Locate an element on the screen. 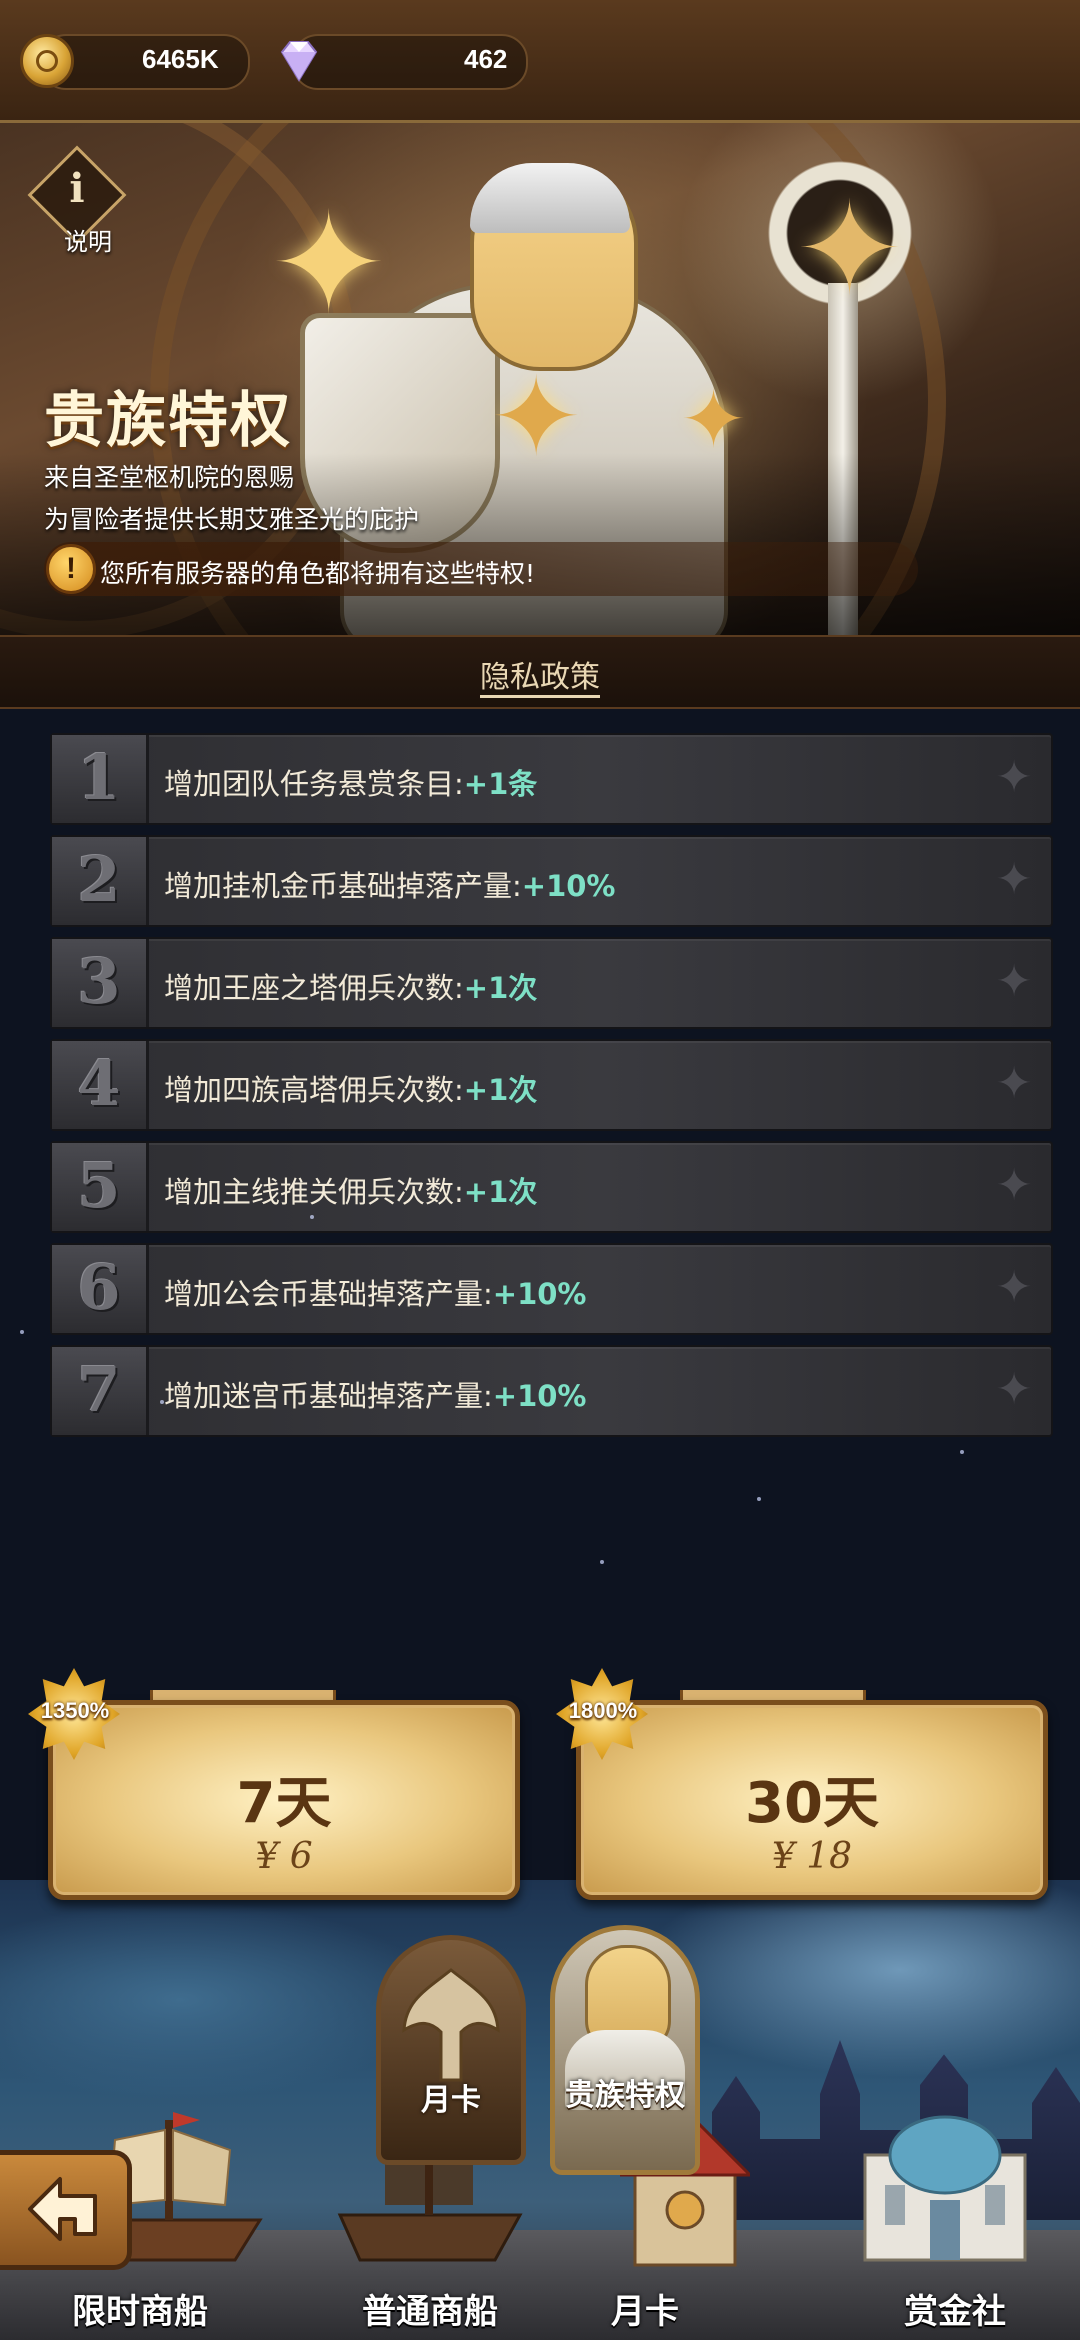  privilege-label: 增加公会币基础掉落产量: is located at coordinates (328, 1294).